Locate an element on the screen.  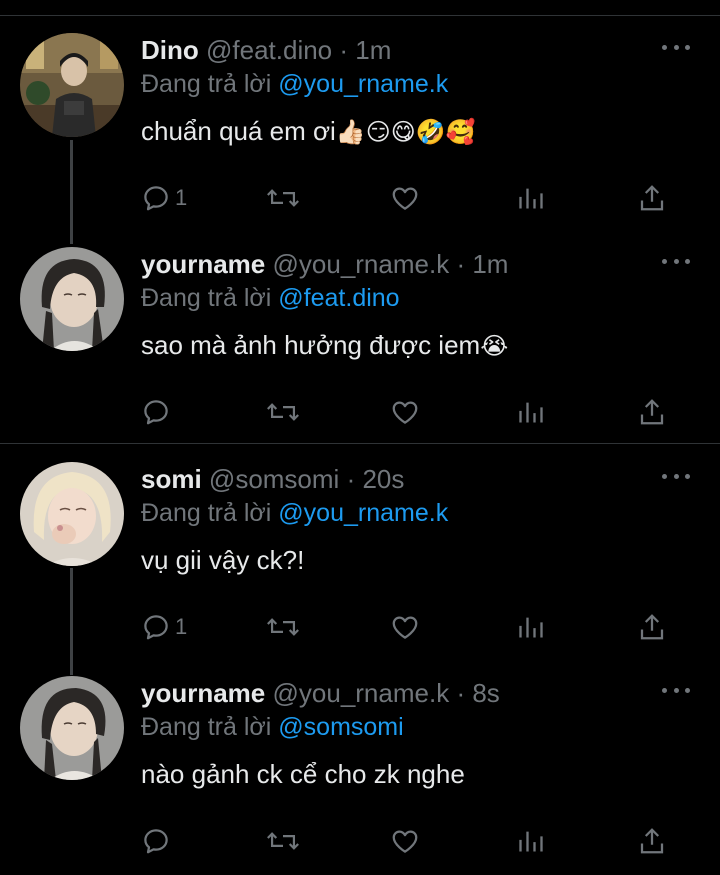
display-name: somi is located at coordinates (171, 479).